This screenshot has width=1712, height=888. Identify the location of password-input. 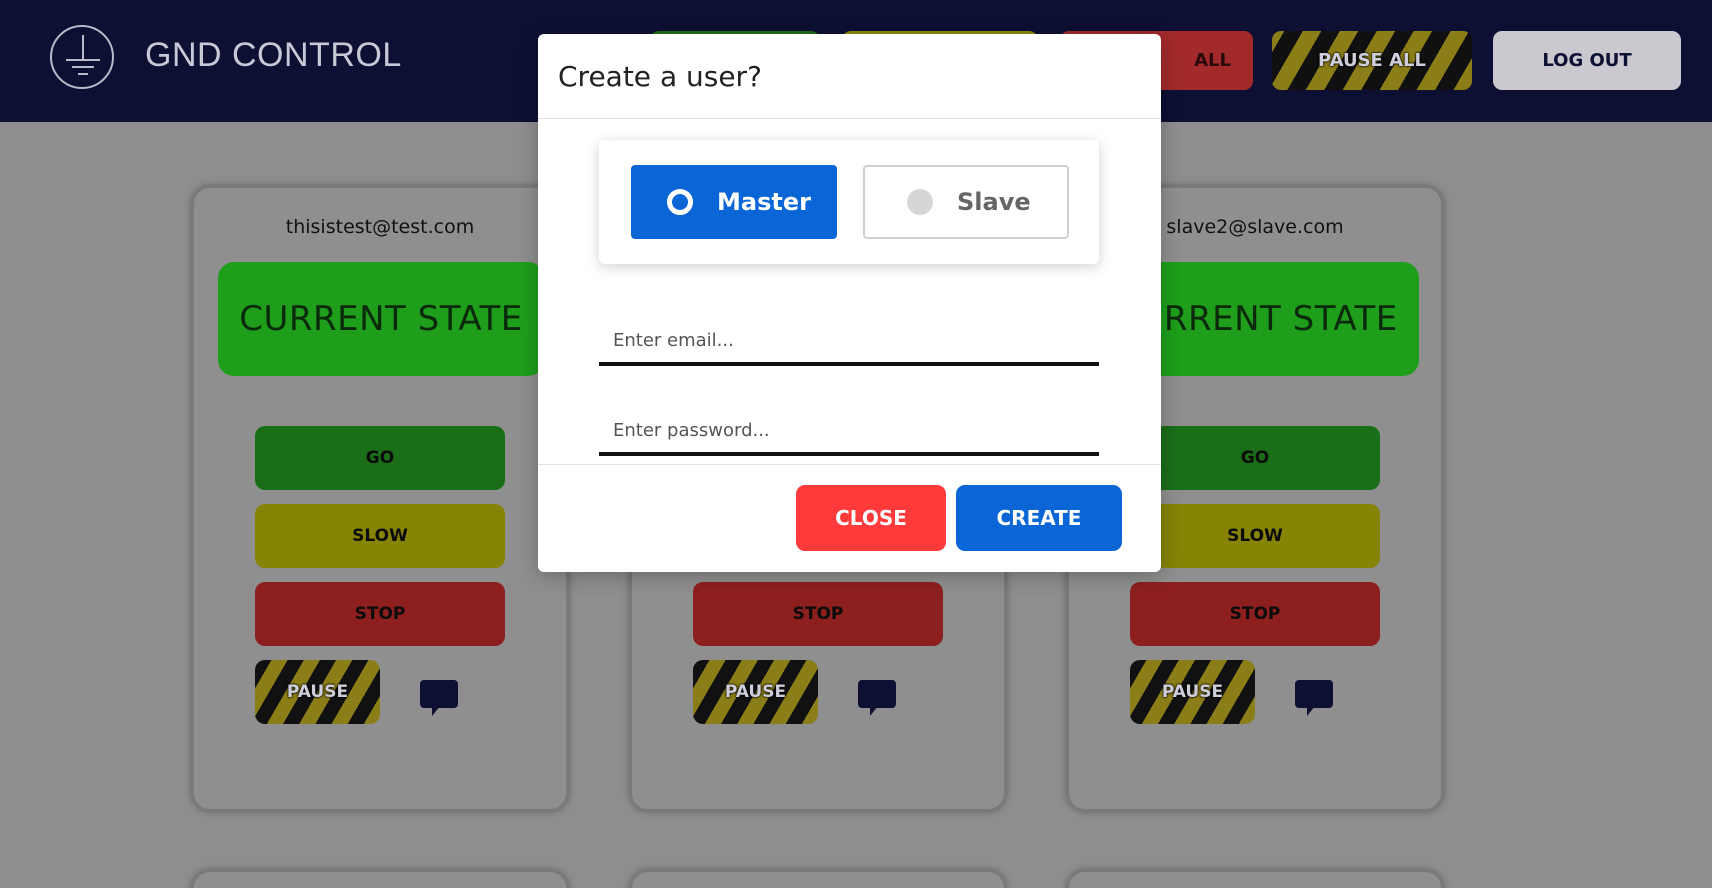
(849, 432).